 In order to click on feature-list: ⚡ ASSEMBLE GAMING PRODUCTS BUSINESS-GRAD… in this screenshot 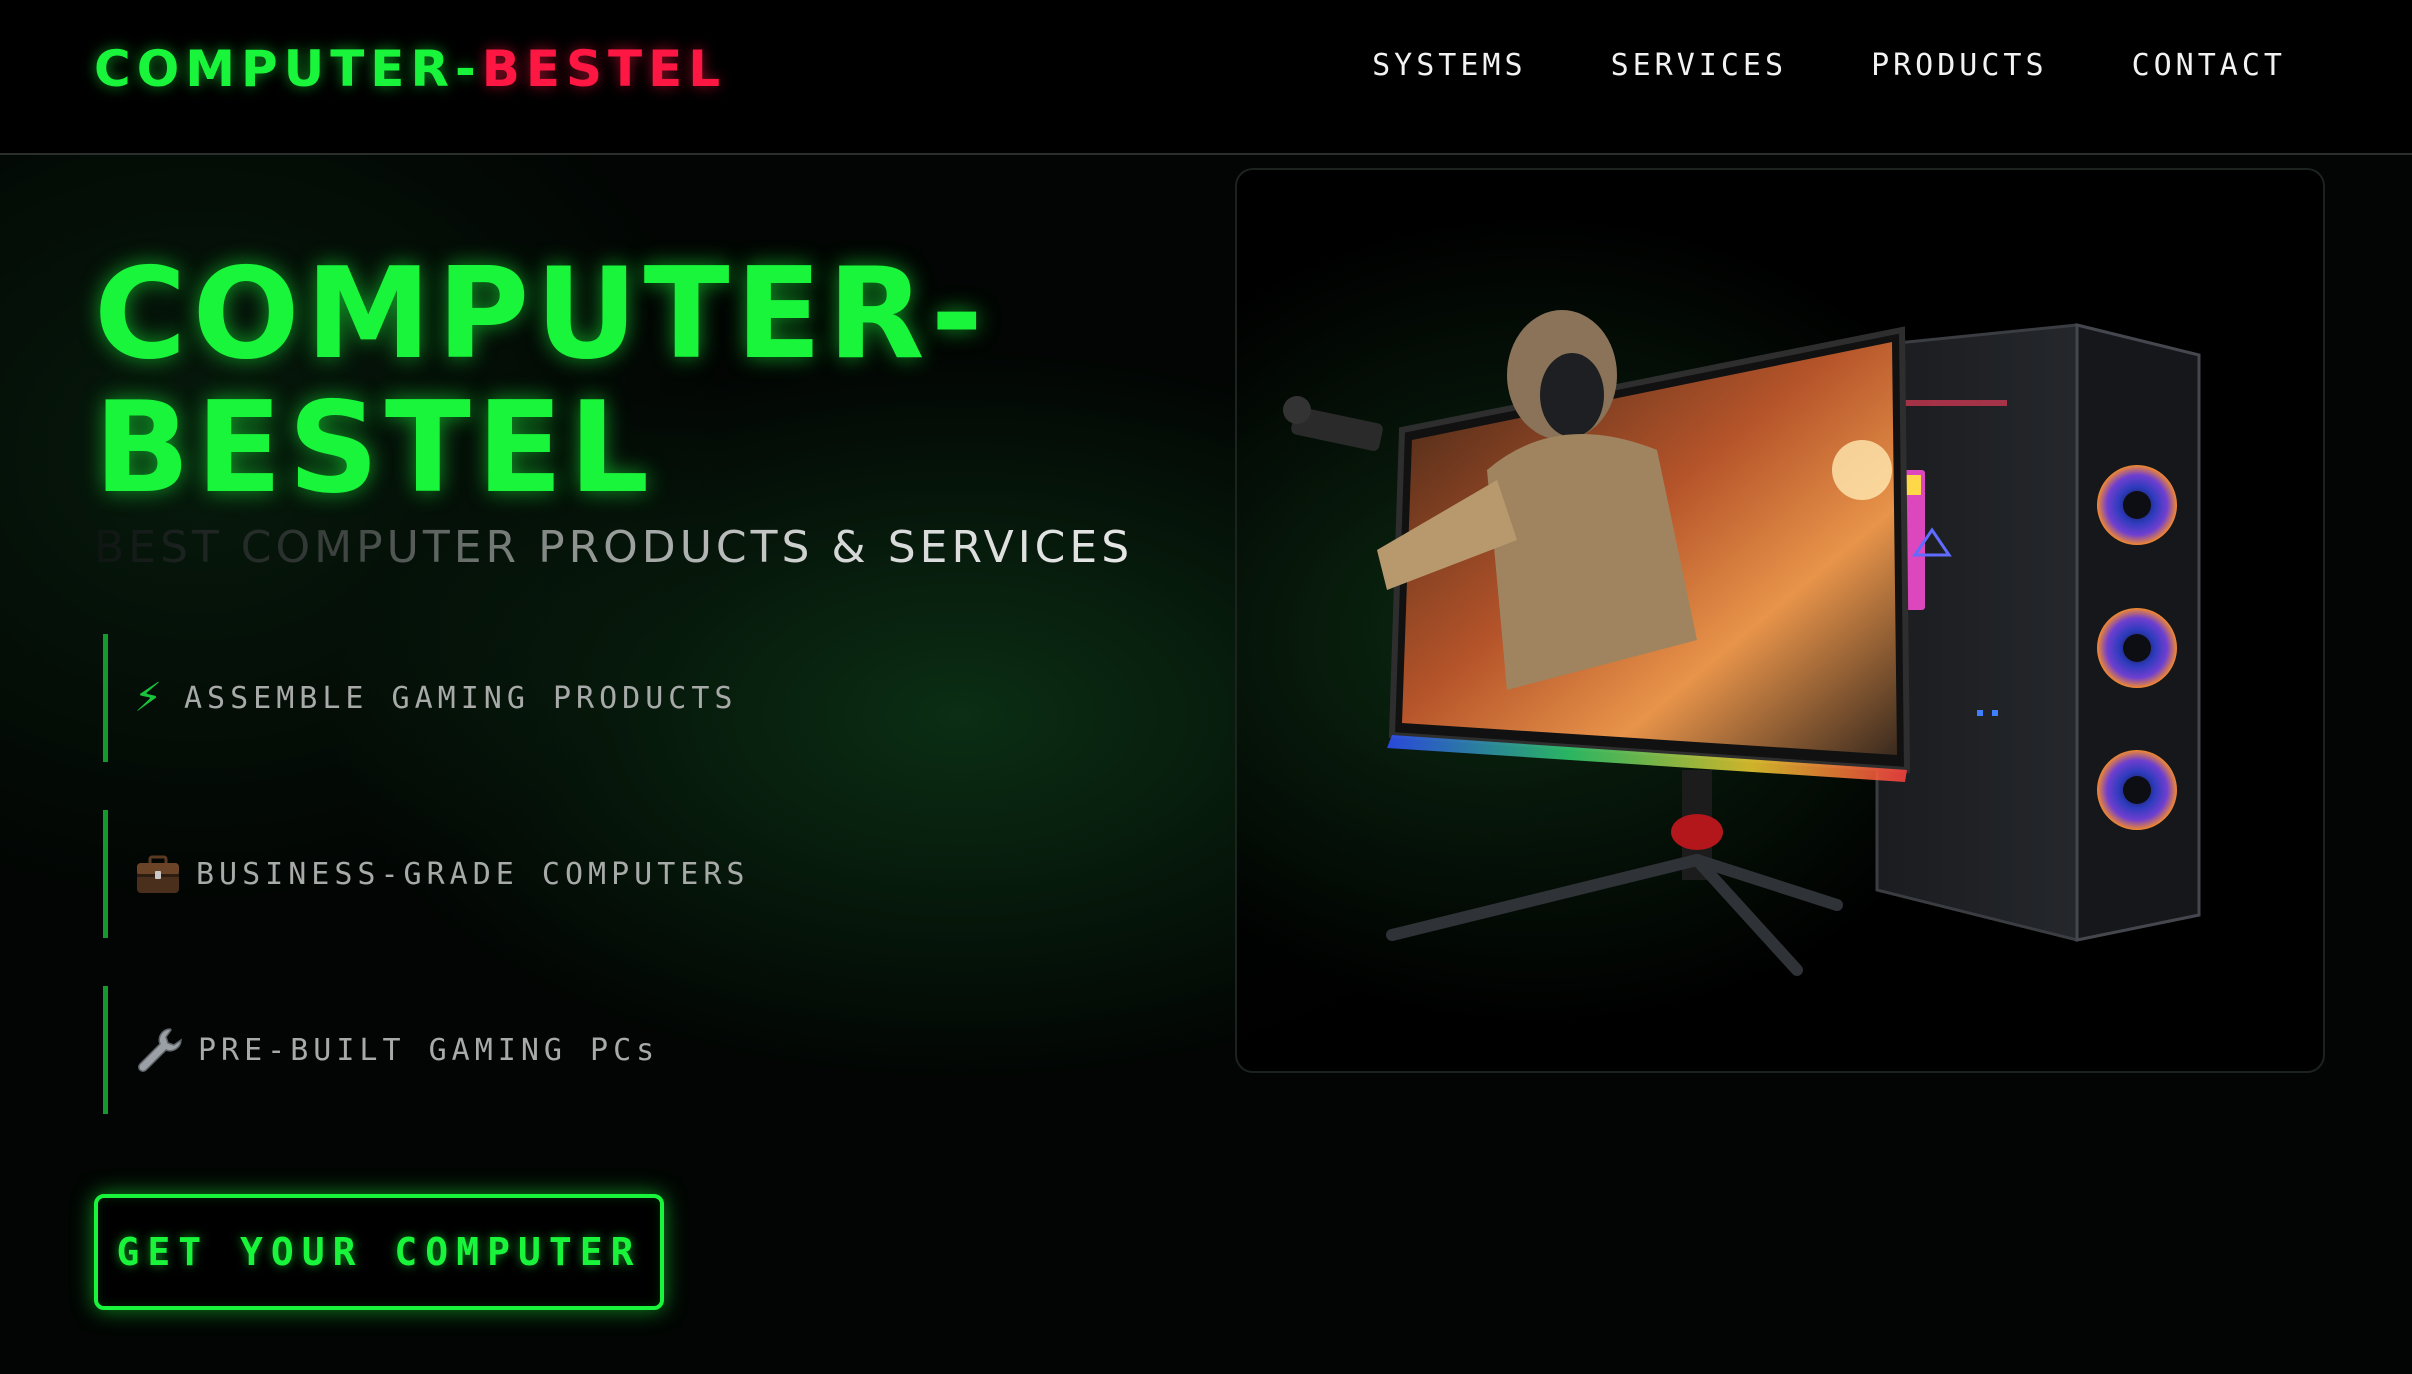, I will do `click(553, 898)`.